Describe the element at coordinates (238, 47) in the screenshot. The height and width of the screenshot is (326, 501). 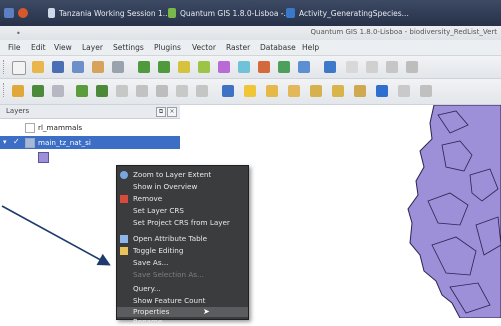
I see `menu-raster: Raster` at that location.